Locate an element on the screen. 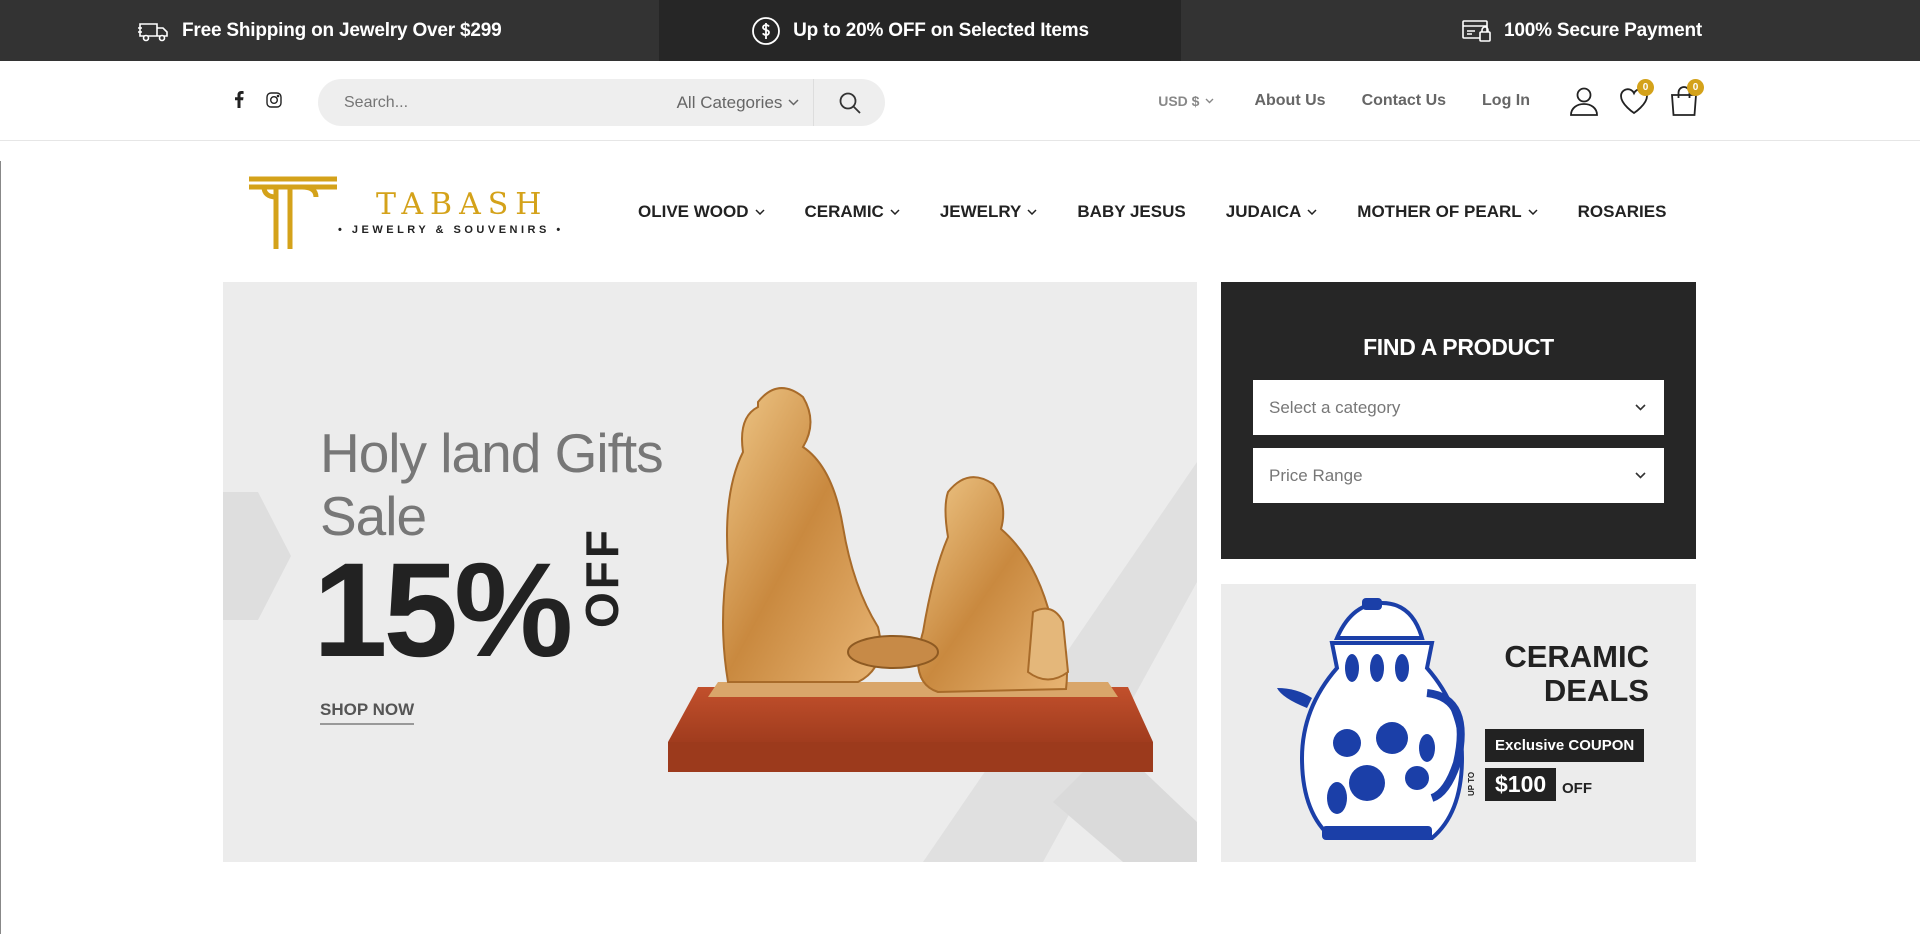  social-links is located at coordinates (258, 99).